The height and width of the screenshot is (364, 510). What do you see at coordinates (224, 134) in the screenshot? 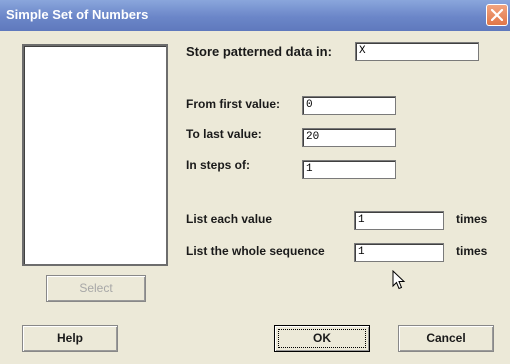
I see `to-label: To last value:` at bounding box center [224, 134].